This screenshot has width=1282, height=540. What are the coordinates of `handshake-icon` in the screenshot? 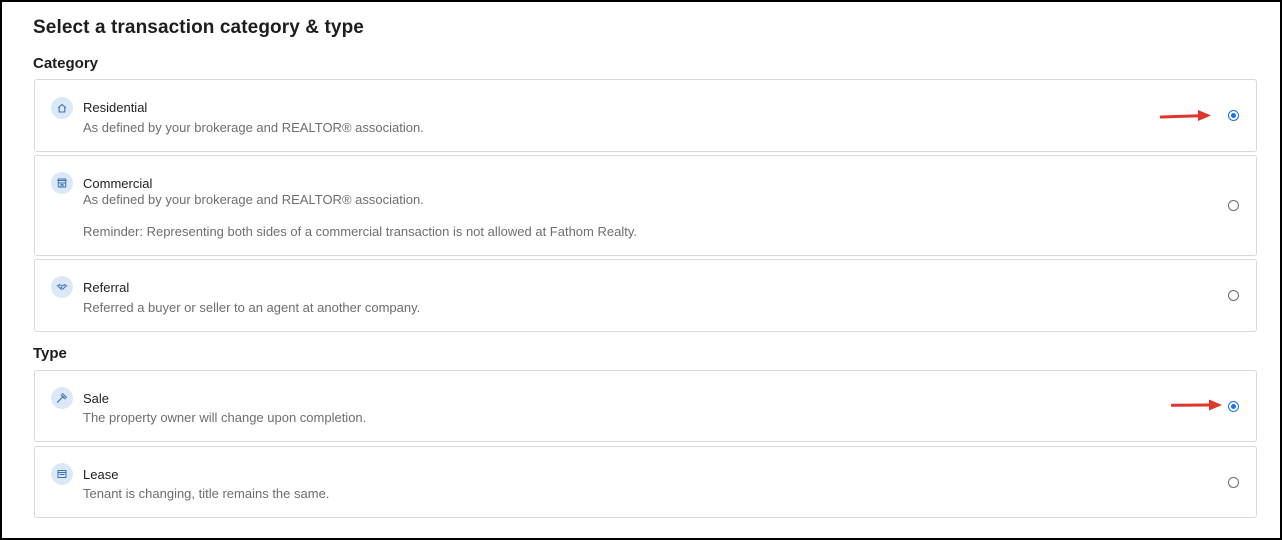 It's located at (62, 287).